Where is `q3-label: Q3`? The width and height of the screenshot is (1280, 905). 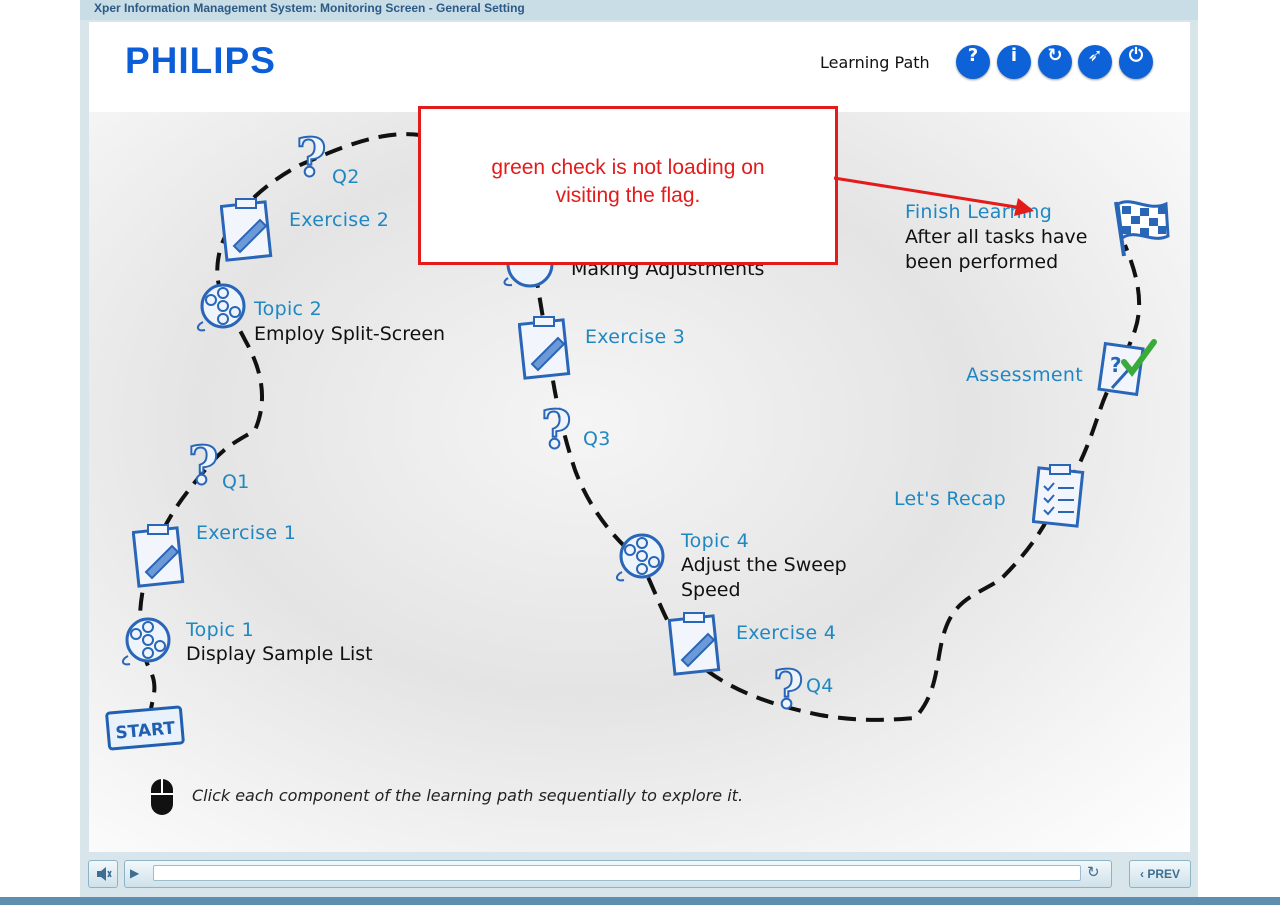
q3-label: Q3 is located at coordinates (597, 439).